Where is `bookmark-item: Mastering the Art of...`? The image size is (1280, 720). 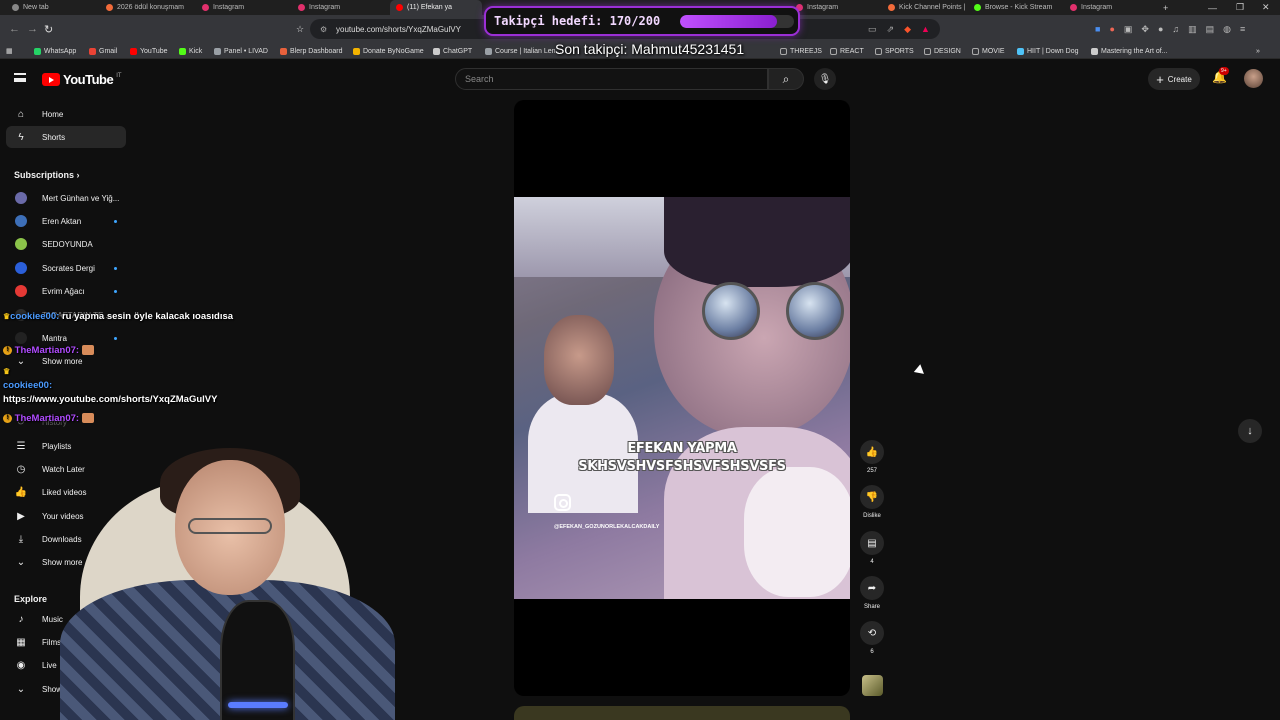 bookmark-item: Mastering the Art of... is located at coordinates (1129, 51).